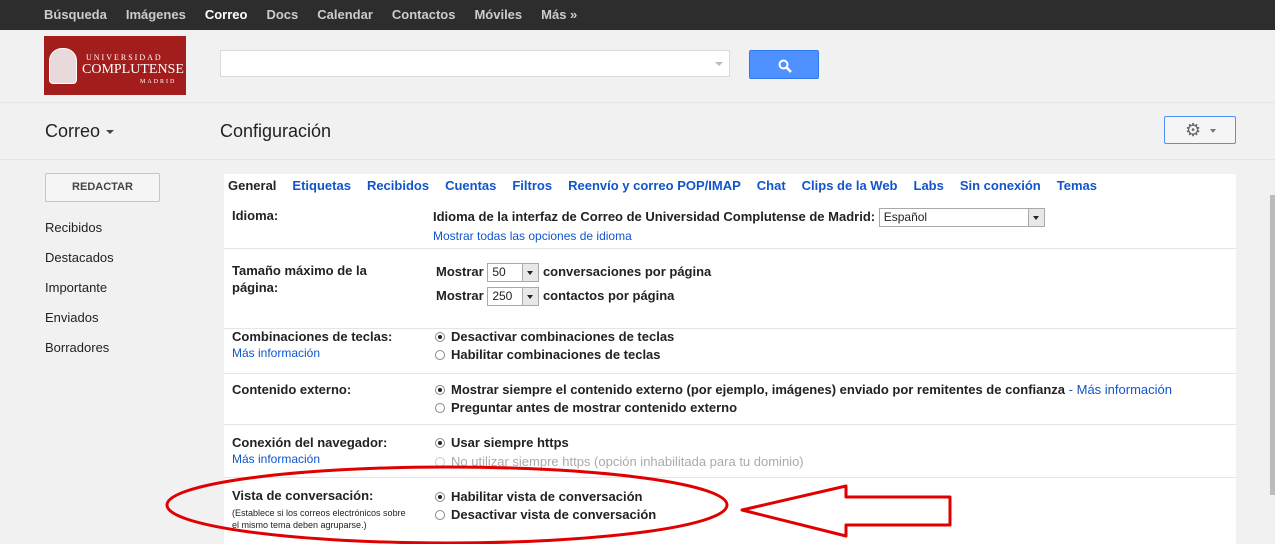 This screenshot has width=1275, height=544. What do you see at coordinates (563, 336) in the screenshot?
I see `shortcuts-off-label: Desactivar combinaciones de teclas` at bounding box center [563, 336].